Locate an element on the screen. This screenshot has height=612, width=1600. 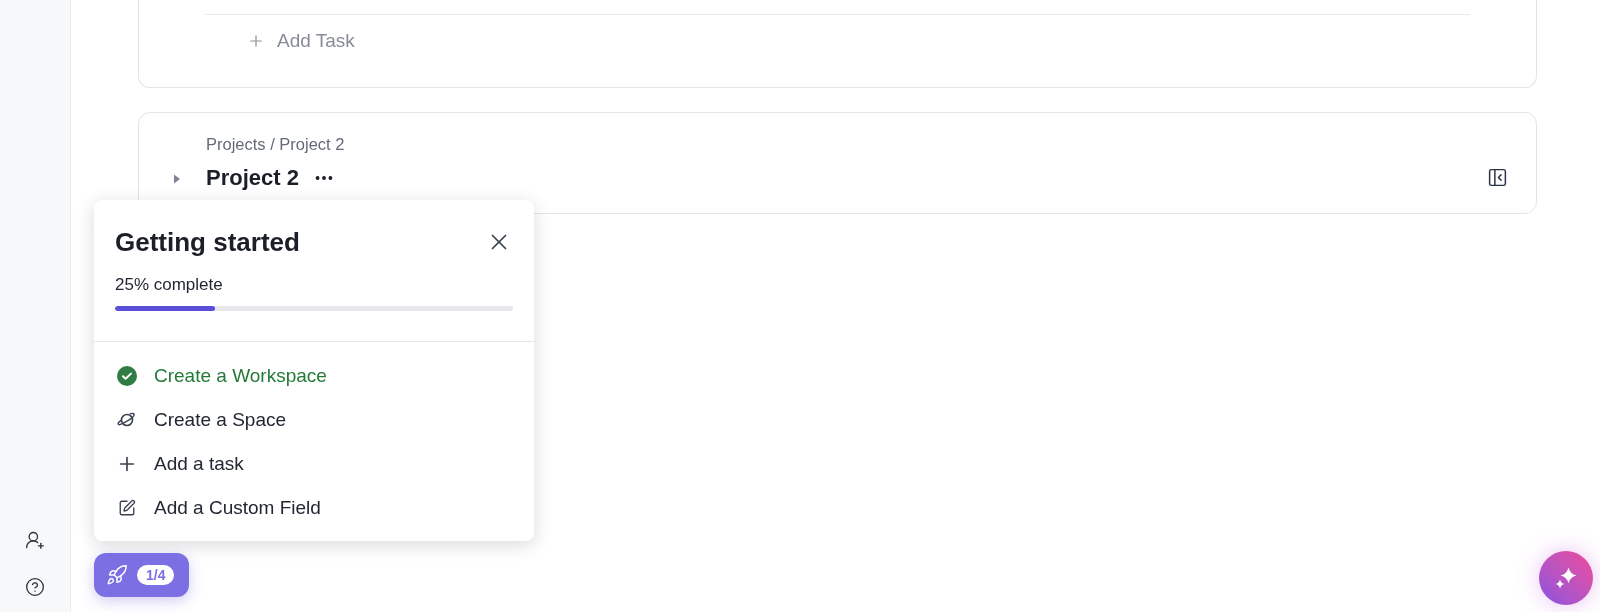
add-user-icon is located at coordinates (35, 540).